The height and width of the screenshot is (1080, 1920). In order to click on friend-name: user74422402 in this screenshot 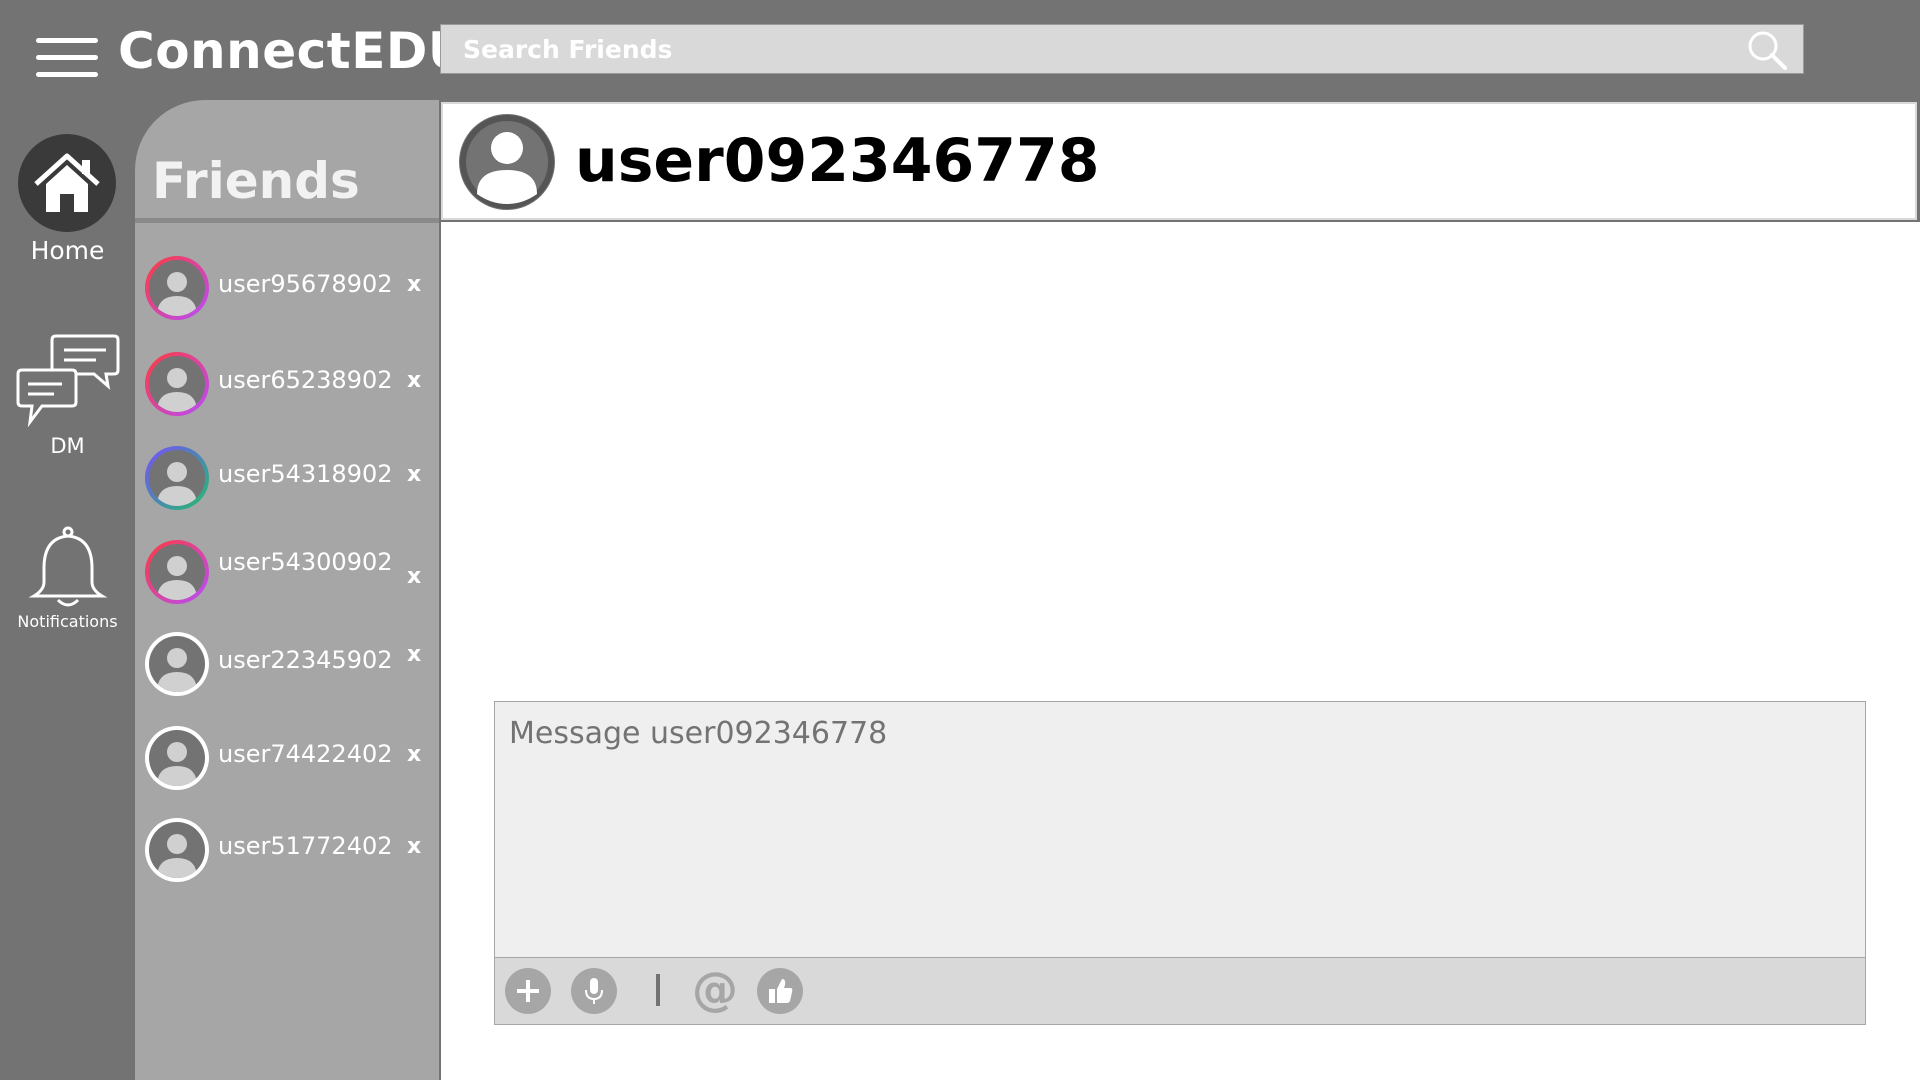, I will do `click(305, 754)`.